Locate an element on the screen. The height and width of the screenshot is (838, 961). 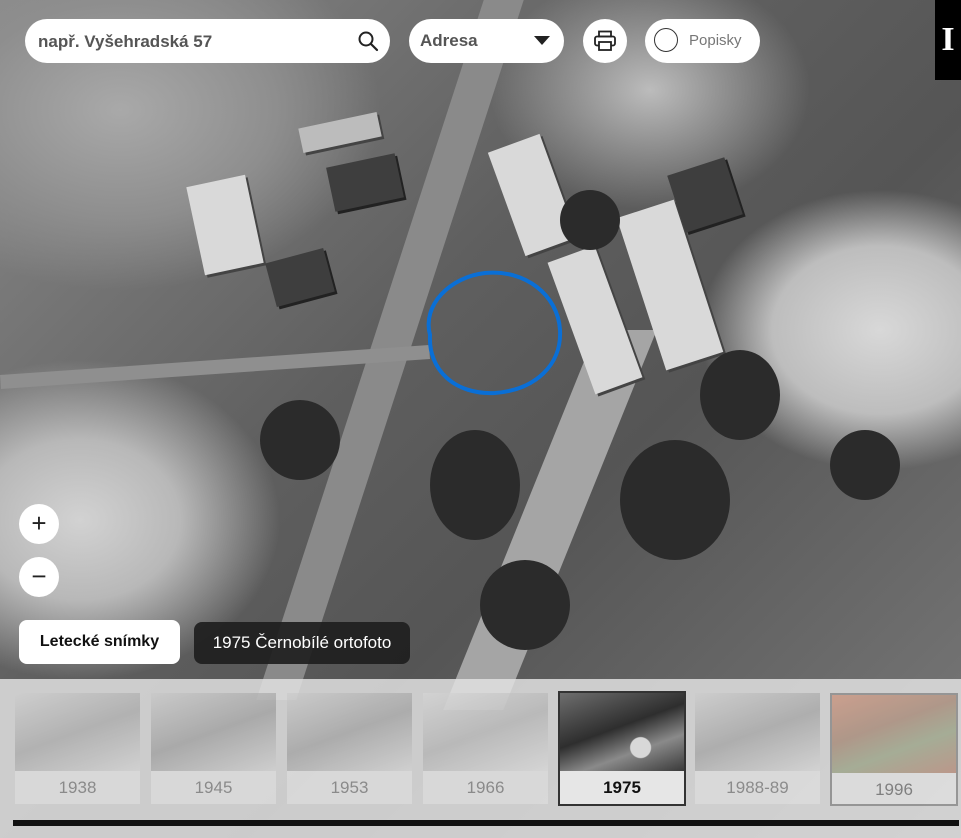
search-type-value: Adresa is located at coordinates (449, 40).